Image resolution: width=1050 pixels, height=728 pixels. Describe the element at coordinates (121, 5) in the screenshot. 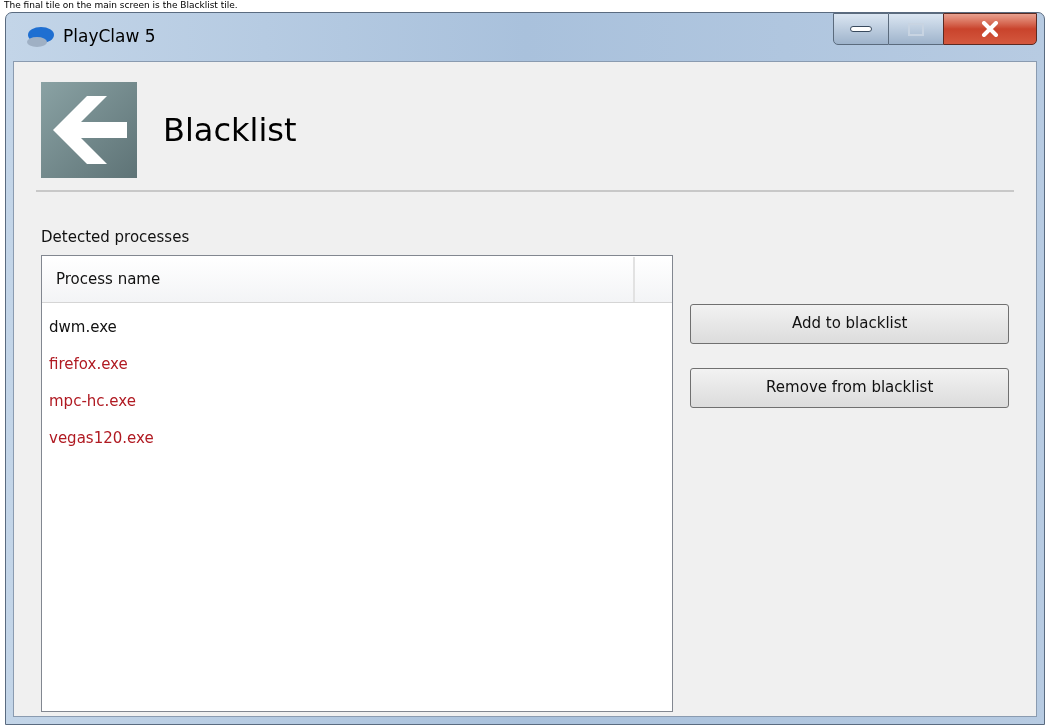

I see `caption-text: The final tile on the main screen is the Blacklist tile.` at that location.